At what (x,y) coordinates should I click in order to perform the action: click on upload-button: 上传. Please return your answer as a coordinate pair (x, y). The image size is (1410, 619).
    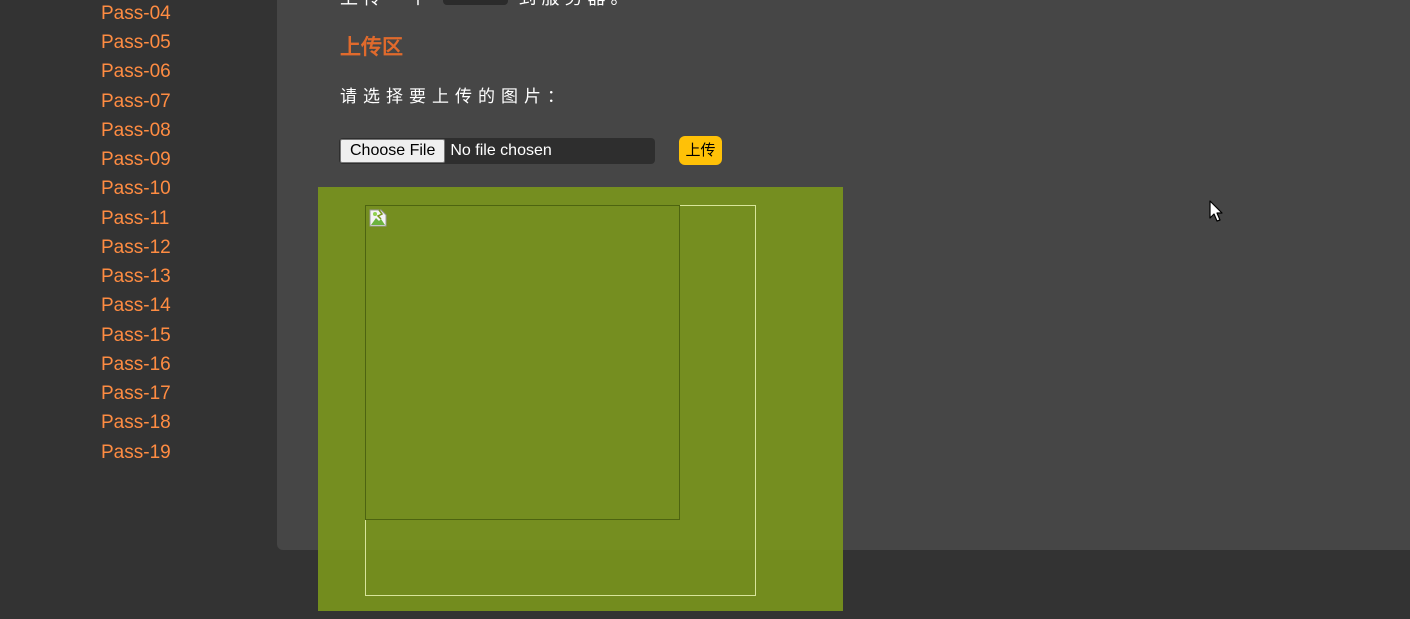
    Looking at the image, I should click on (700, 150).